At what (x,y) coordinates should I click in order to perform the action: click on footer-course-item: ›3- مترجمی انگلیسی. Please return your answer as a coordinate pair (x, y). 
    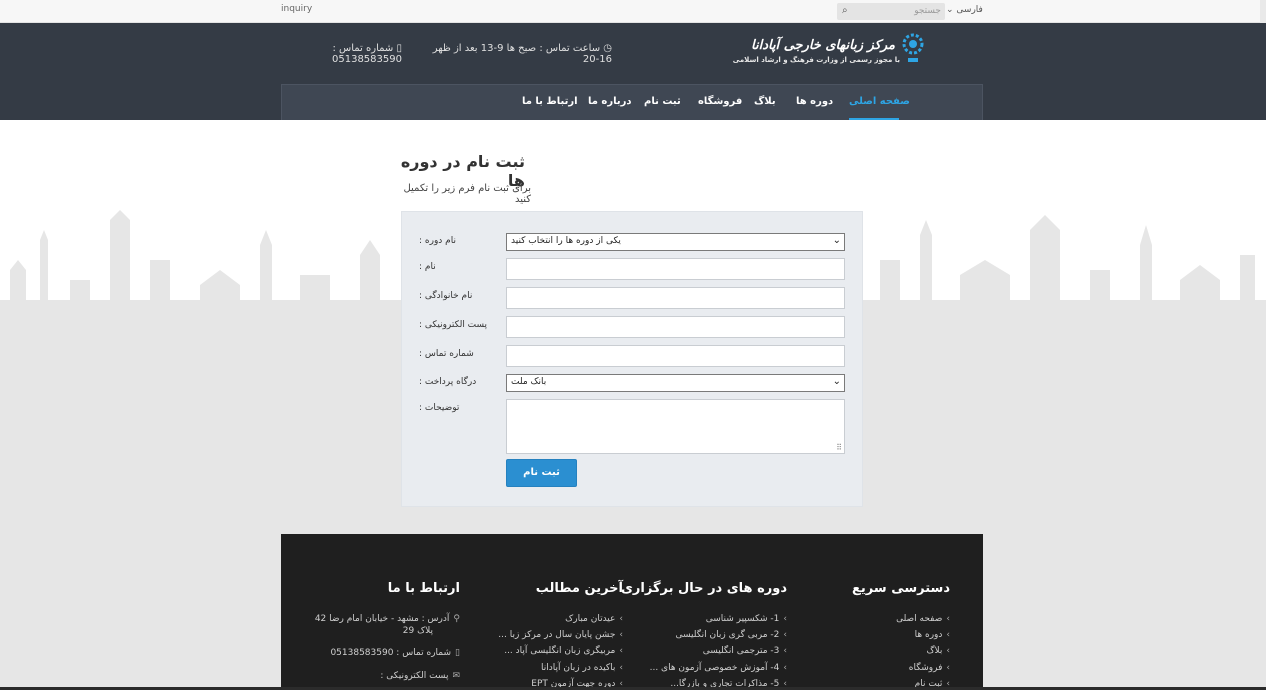
    Looking at the image, I should click on (745, 651).